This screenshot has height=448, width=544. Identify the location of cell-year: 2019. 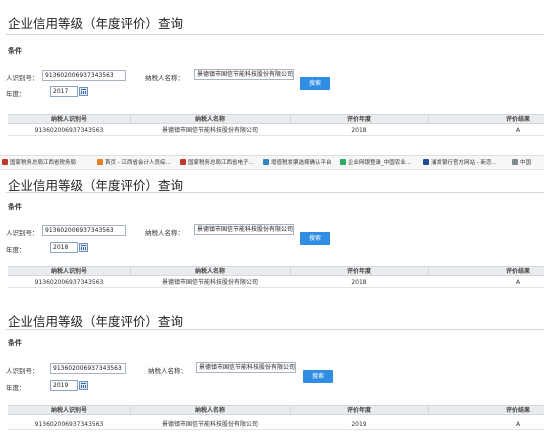
(359, 424).